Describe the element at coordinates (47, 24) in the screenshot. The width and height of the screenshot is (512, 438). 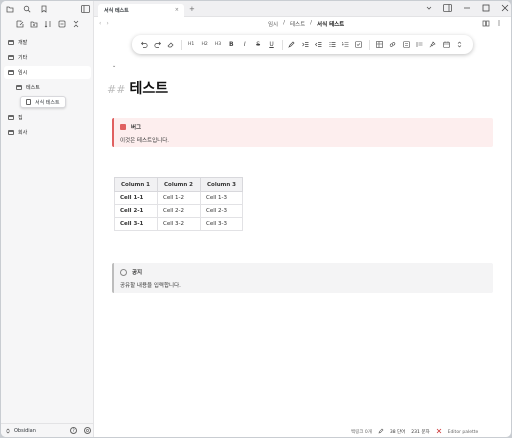
I see `sort-icon` at that location.